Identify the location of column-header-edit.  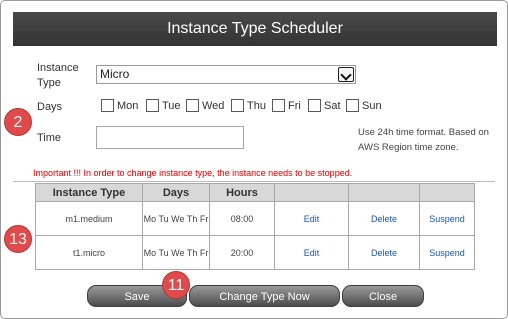
(311, 192).